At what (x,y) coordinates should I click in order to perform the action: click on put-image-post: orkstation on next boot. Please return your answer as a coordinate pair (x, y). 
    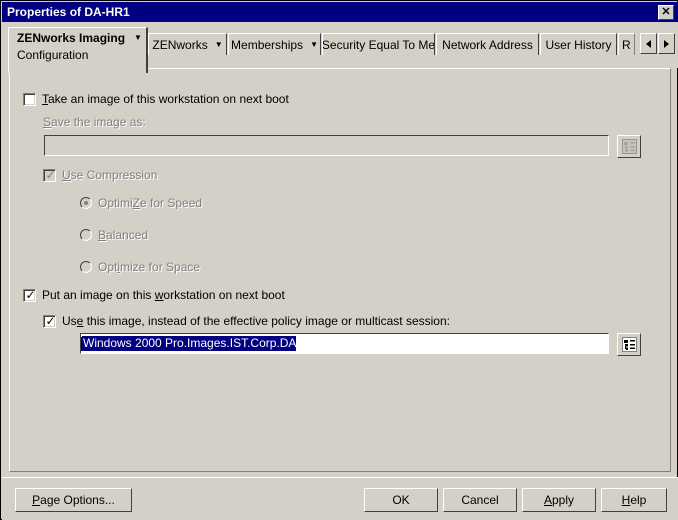
    Looking at the image, I should click on (224, 295).